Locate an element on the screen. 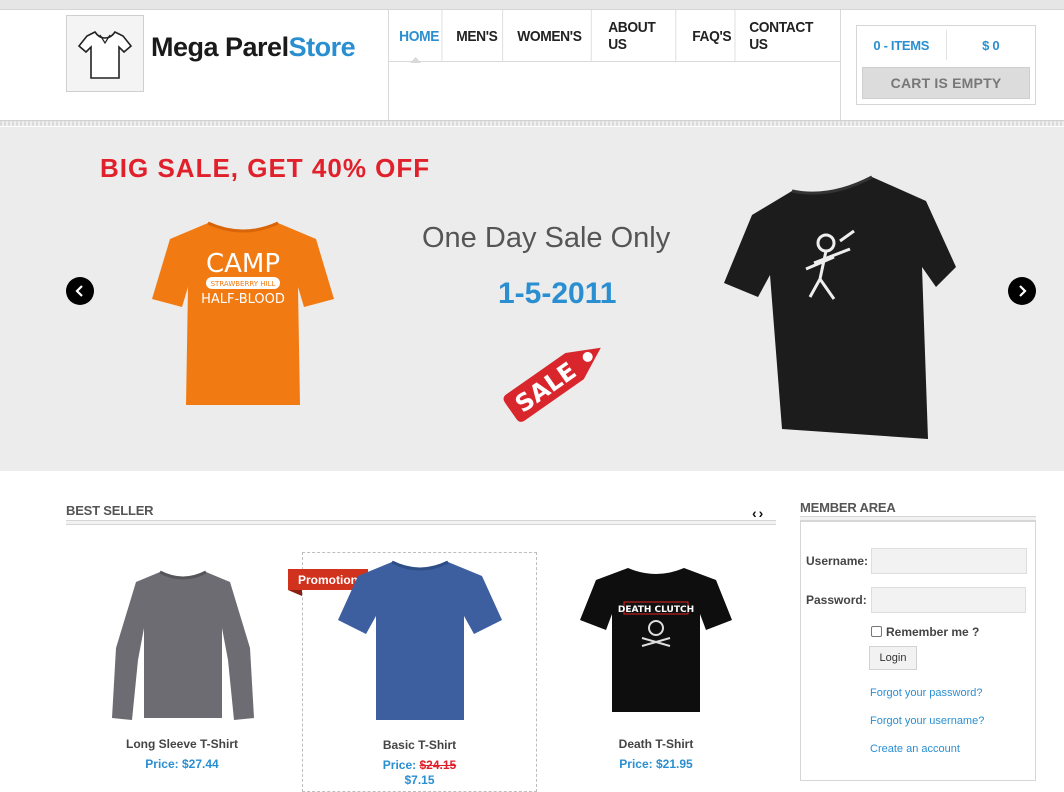 Image resolution: width=1064 pixels, height=792 pixels. create-account-link: Create an account is located at coordinates (915, 749).